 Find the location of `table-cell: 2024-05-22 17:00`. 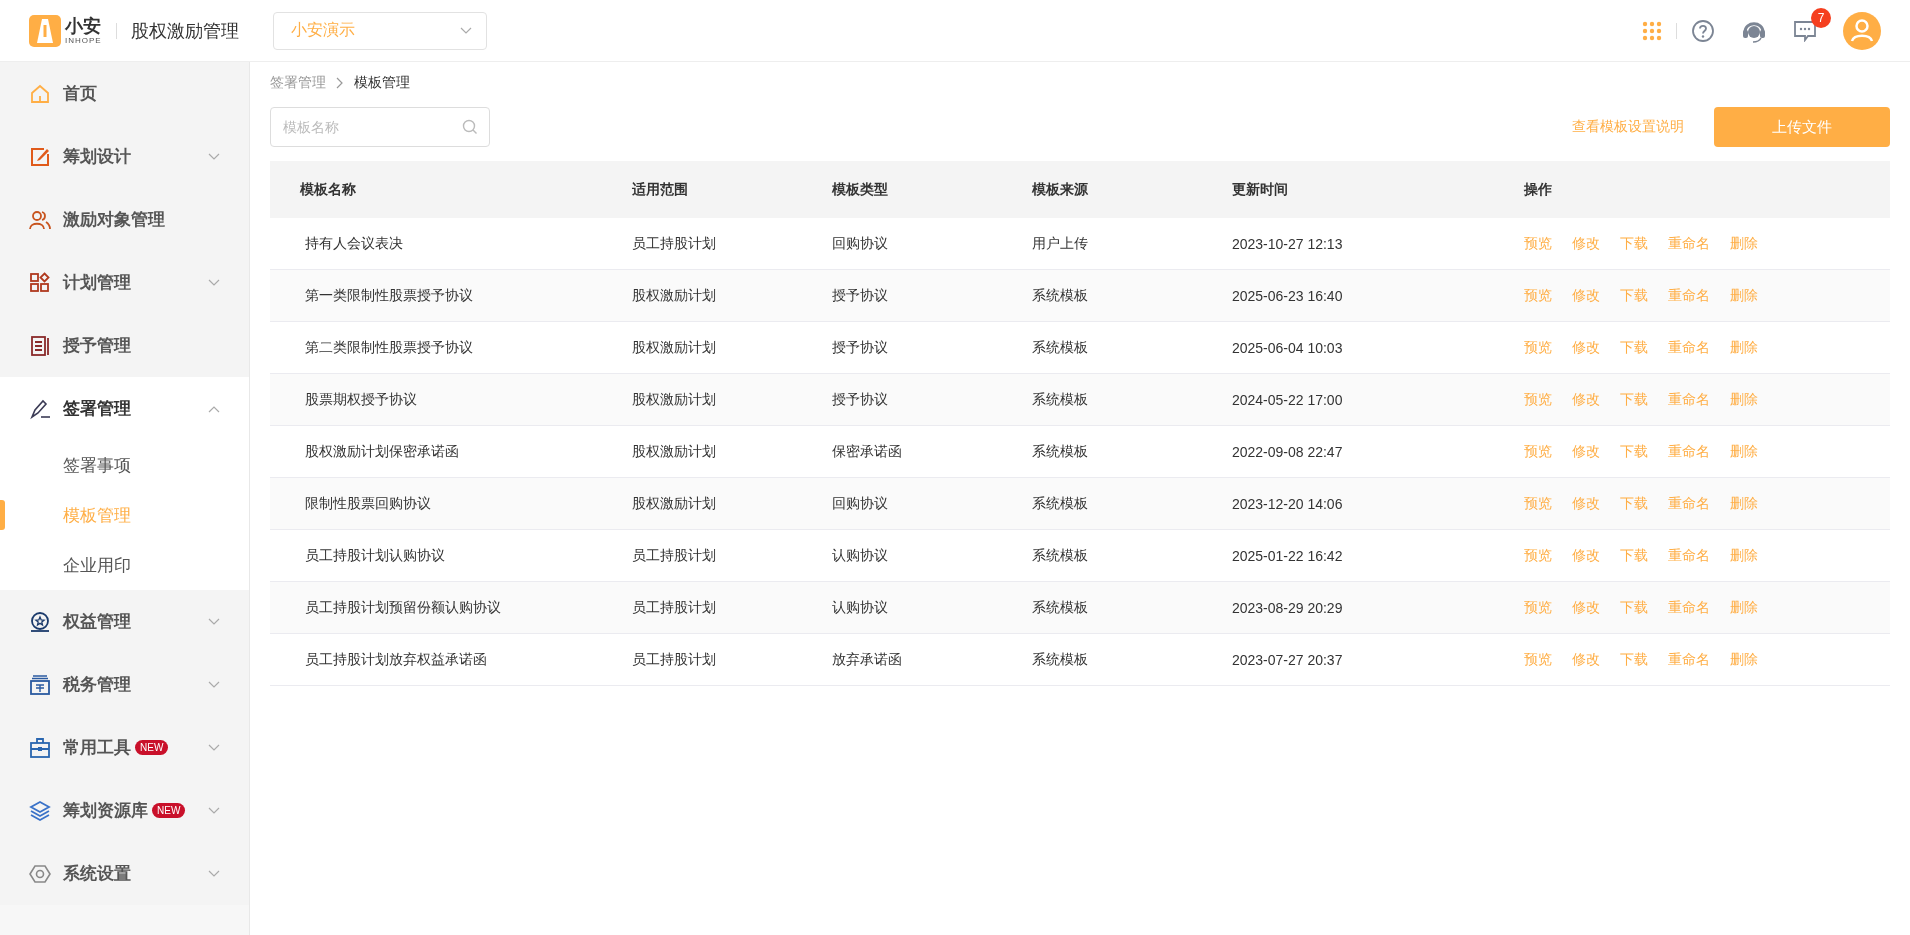

table-cell: 2024-05-22 17:00 is located at coordinates (1287, 399).